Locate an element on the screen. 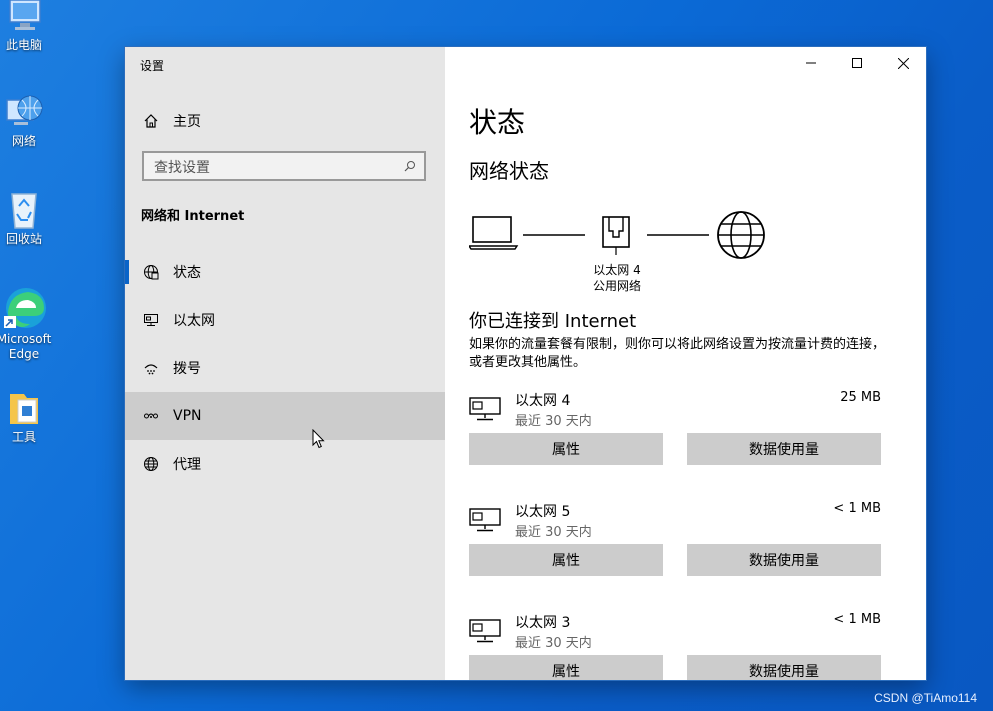 This screenshot has height=711, width=993. sidebar-item-dialup: 拨号 is located at coordinates (285, 368).